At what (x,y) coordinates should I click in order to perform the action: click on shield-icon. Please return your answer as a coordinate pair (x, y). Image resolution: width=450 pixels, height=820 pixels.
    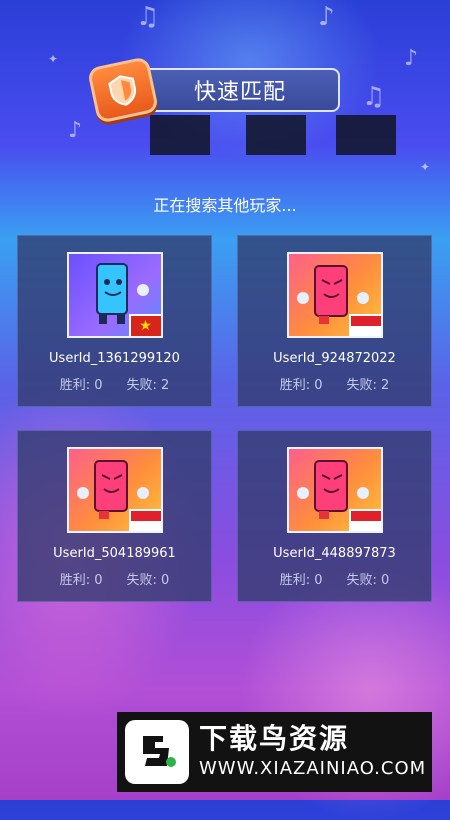
    Looking at the image, I should click on (122, 90).